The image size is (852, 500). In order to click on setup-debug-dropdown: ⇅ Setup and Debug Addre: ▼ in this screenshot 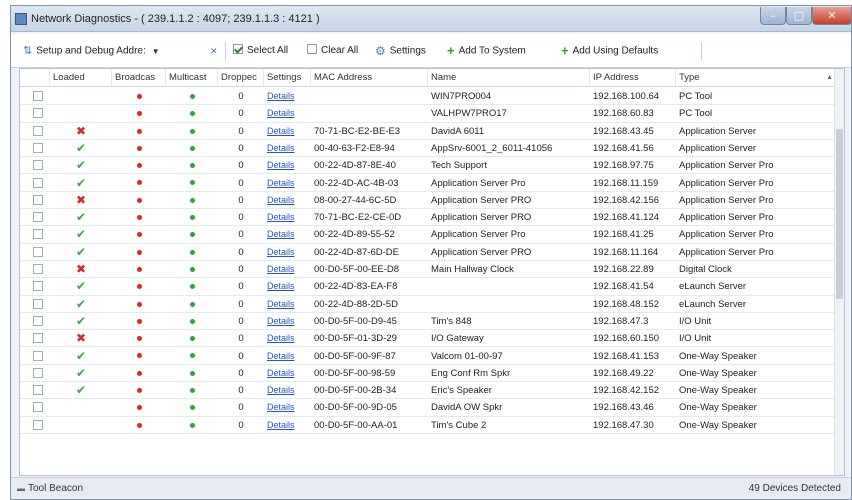, I will do `click(91, 51)`.